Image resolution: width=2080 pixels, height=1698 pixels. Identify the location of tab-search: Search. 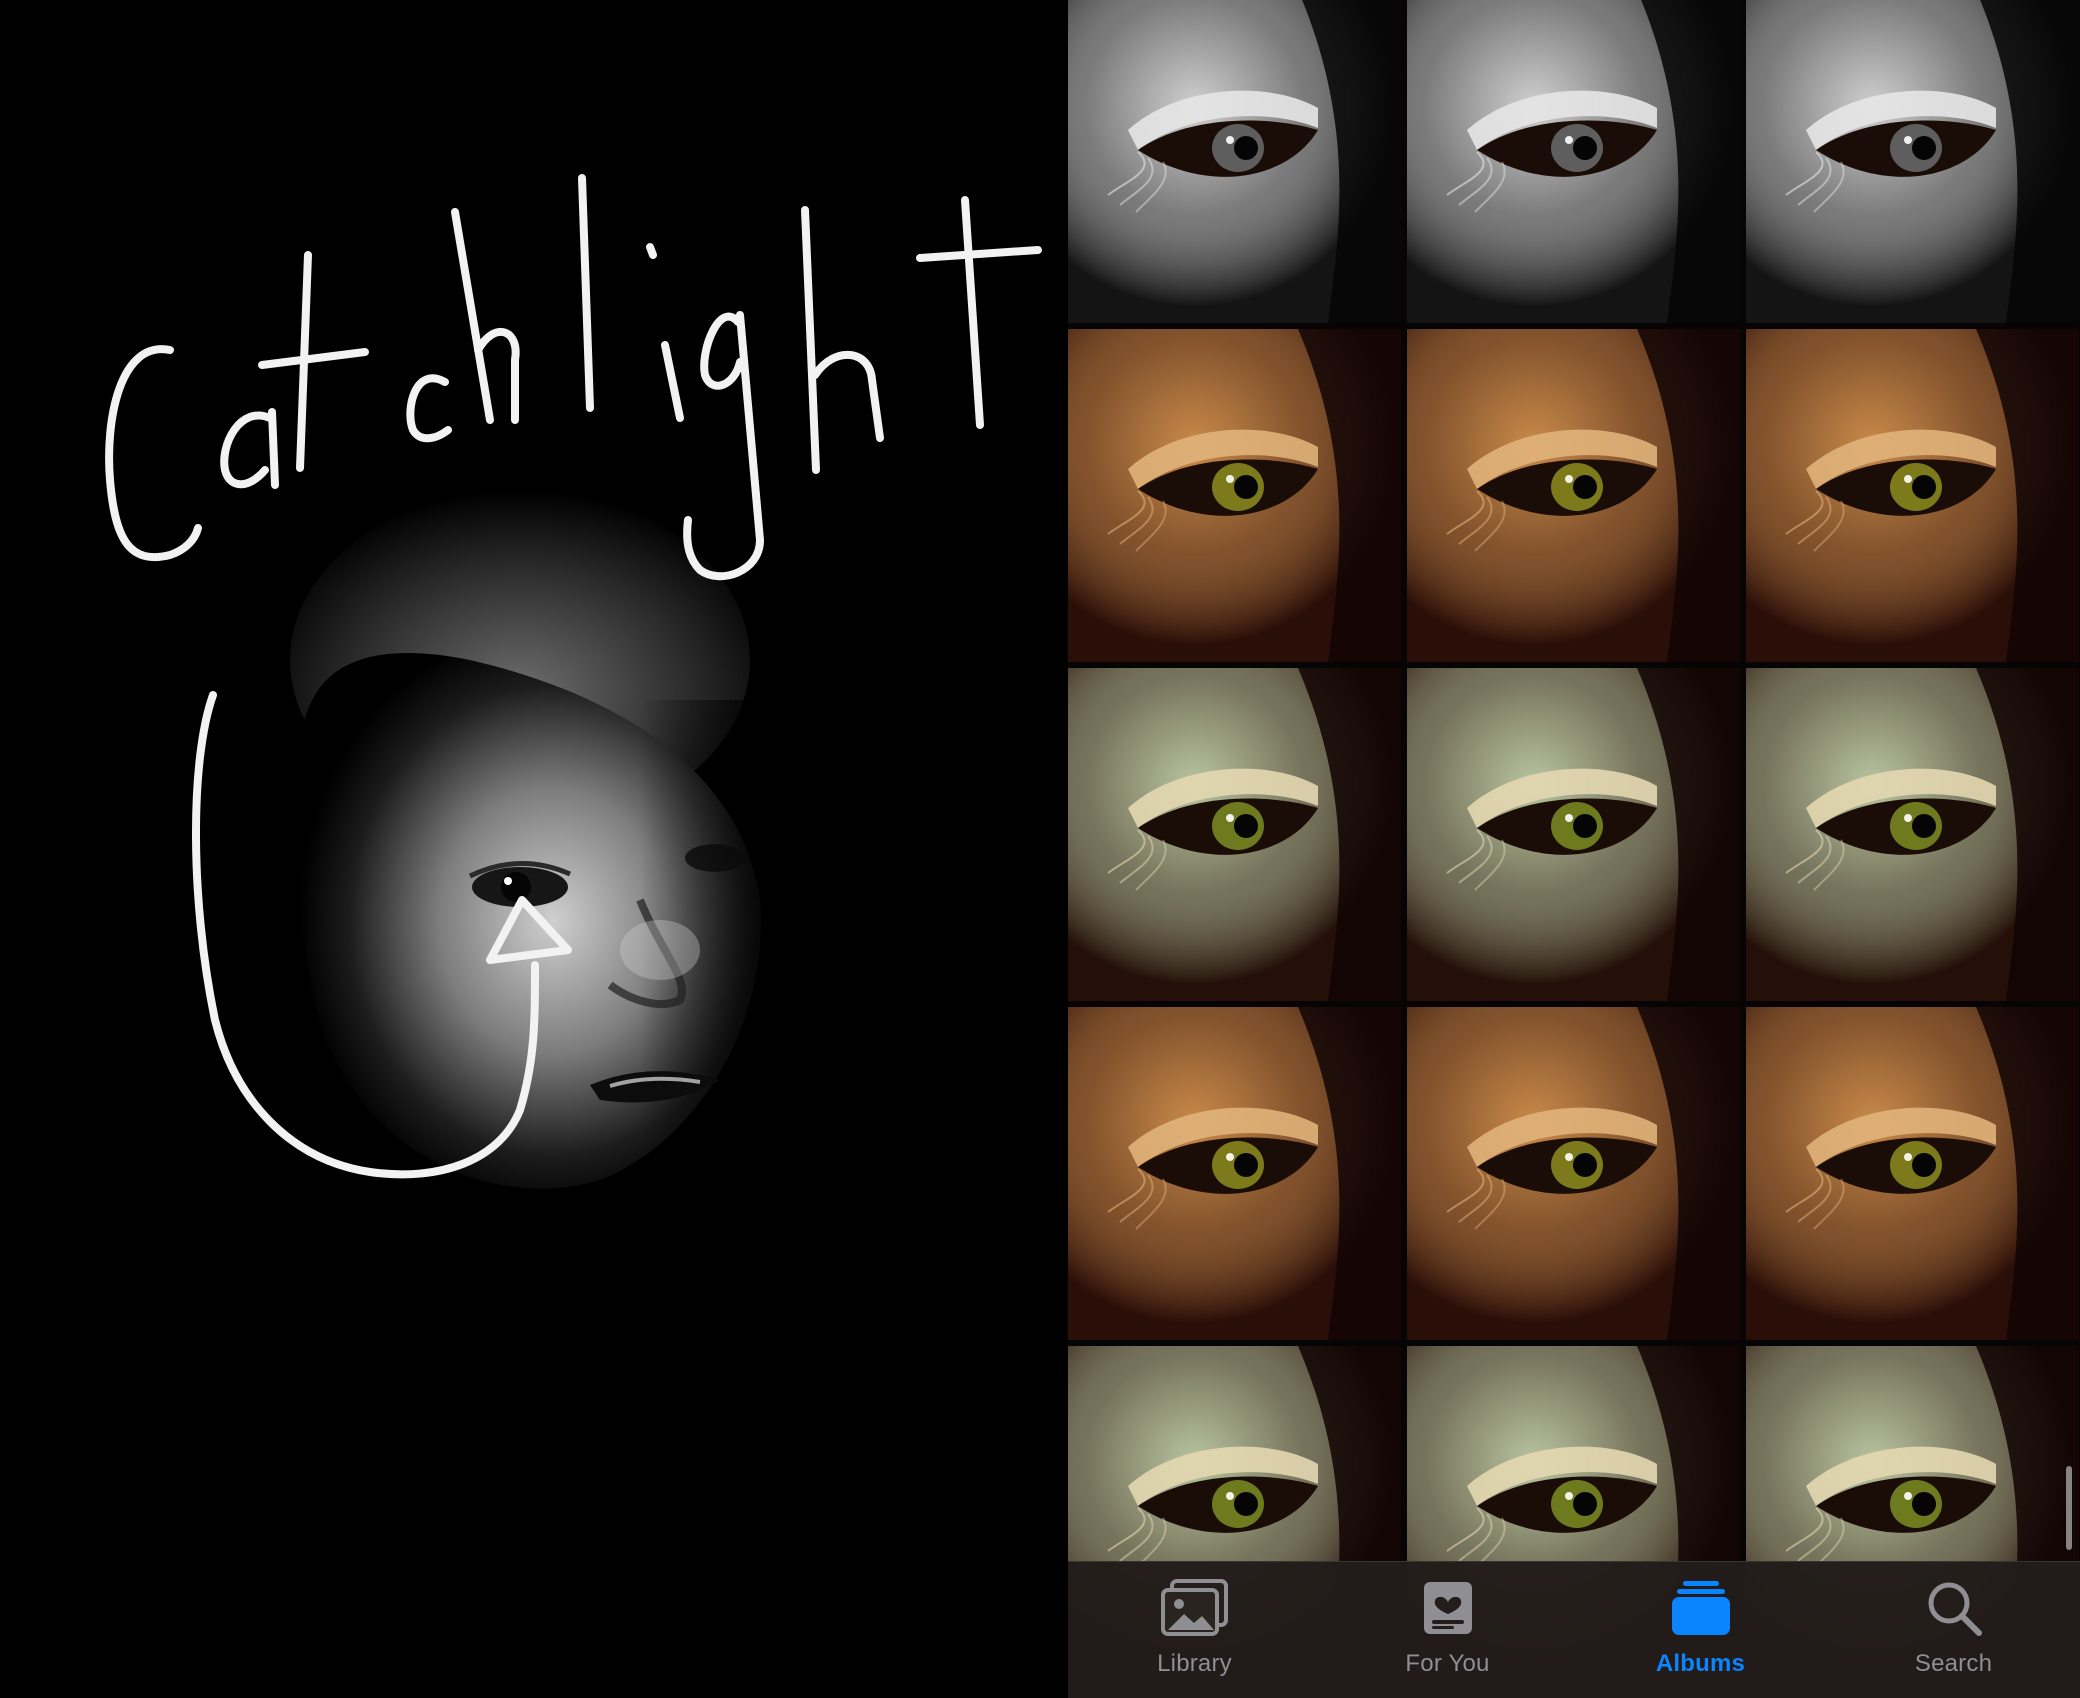
(1953, 1630).